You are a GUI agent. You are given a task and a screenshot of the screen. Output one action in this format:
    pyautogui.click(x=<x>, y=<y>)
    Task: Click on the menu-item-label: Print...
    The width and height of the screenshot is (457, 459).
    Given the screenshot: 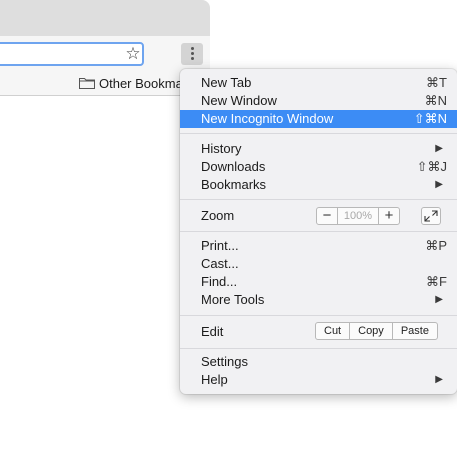 What is the action you would take?
    pyautogui.click(x=220, y=245)
    